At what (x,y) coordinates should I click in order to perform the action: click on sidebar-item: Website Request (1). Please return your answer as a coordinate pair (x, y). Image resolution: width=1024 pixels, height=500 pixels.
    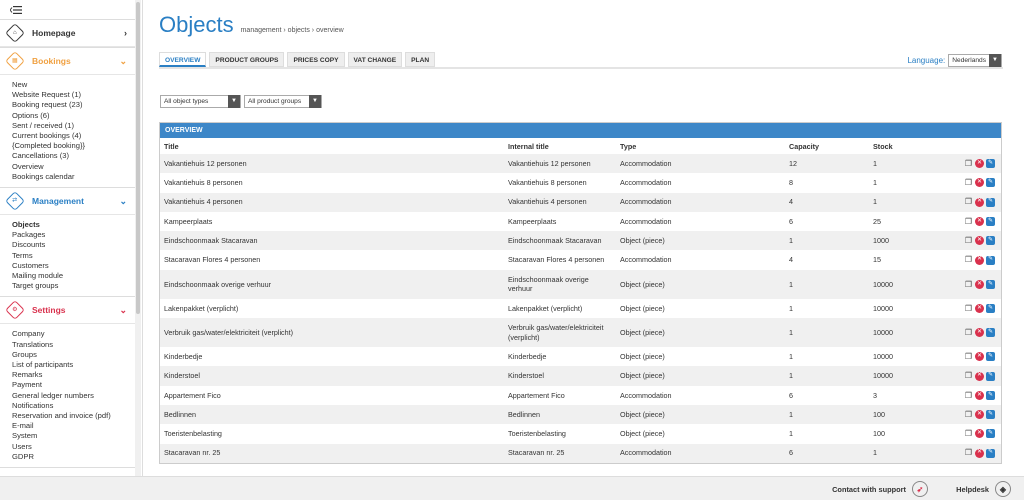
    Looking at the image, I should click on (73, 95).